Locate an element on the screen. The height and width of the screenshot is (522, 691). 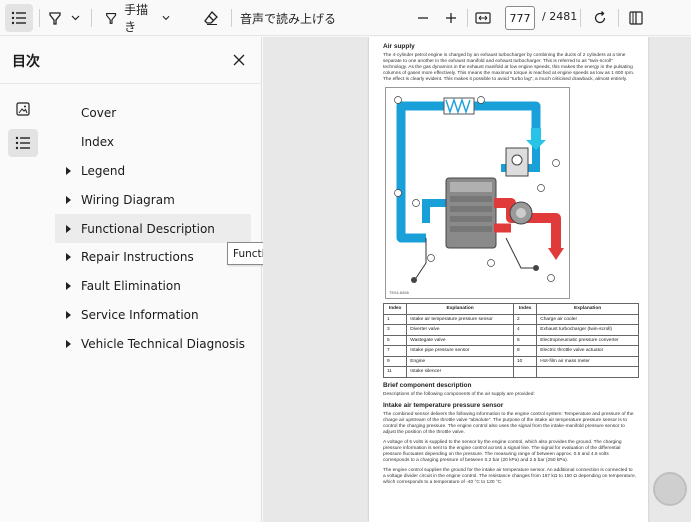
toc-item: Fault Elimination is located at coordinates (153, 286).